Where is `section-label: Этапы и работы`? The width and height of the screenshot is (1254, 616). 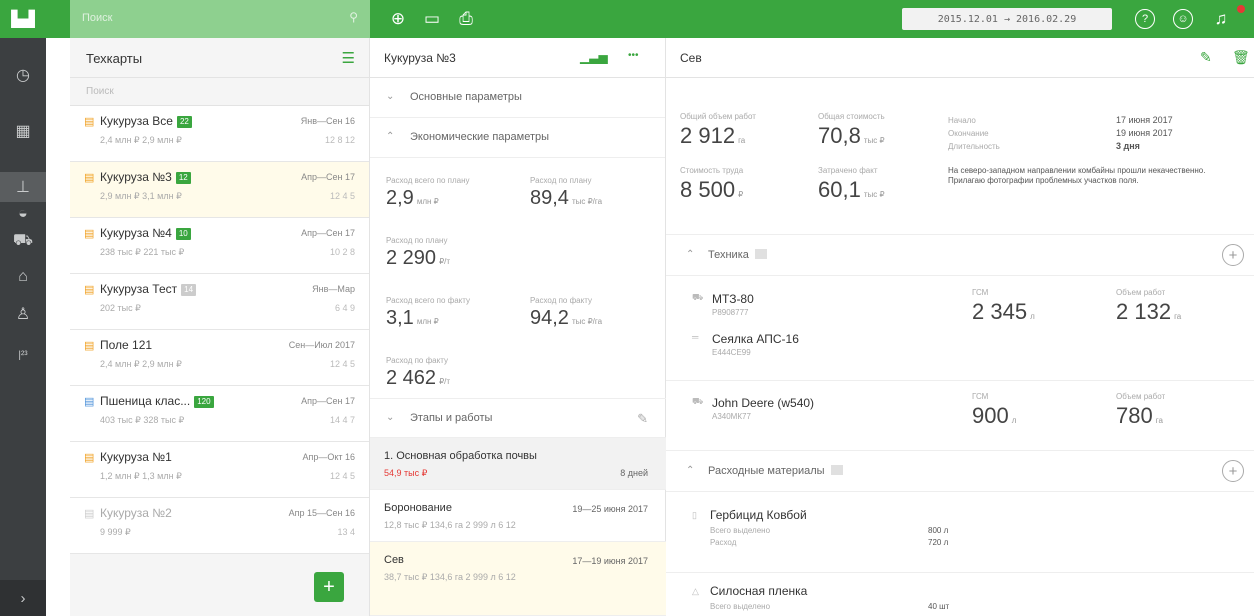 section-label: Этапы и работы is located at coordinates (451, 418).